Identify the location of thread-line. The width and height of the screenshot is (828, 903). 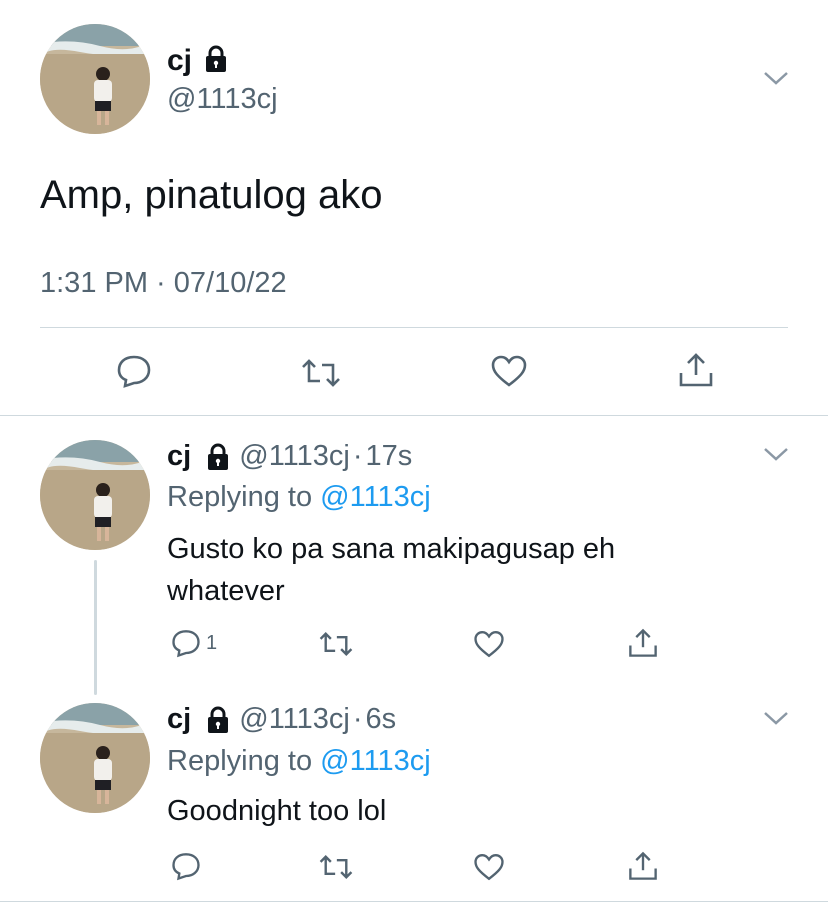
(95, 627).